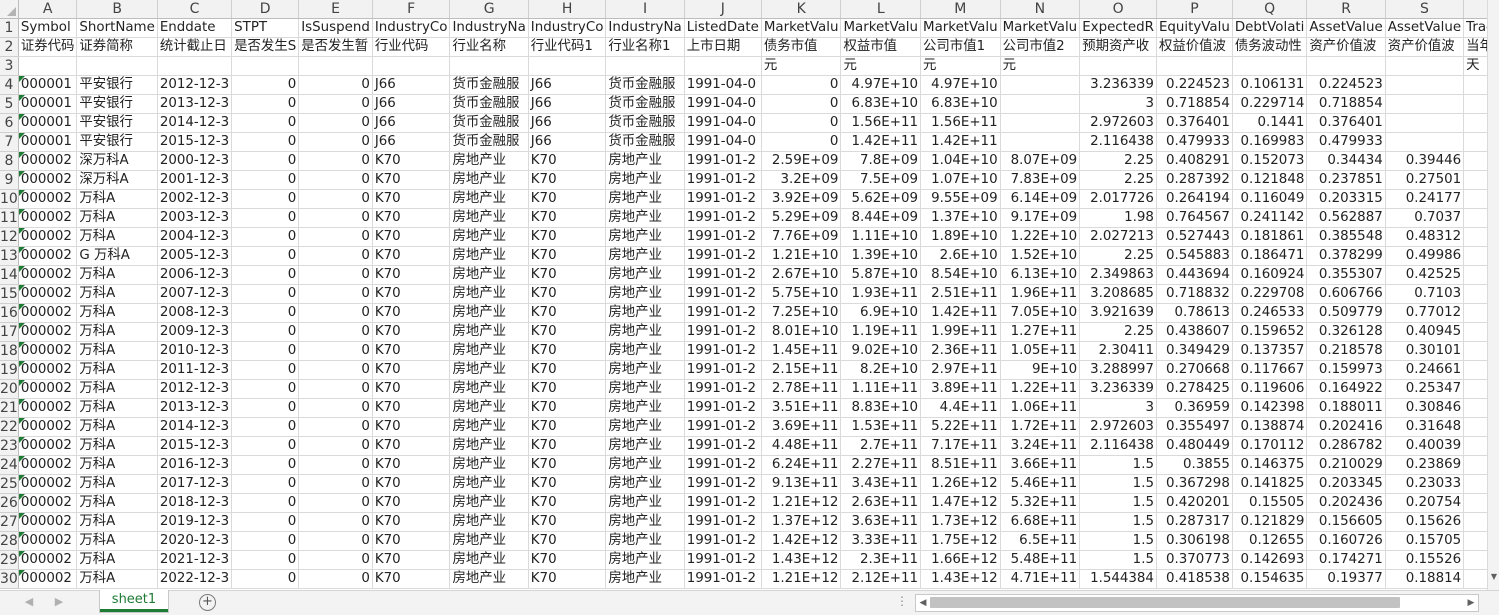 This screenshot has width=1499, height=615. I want to click on cell-r27: 0.156605, so click(1346, 522).